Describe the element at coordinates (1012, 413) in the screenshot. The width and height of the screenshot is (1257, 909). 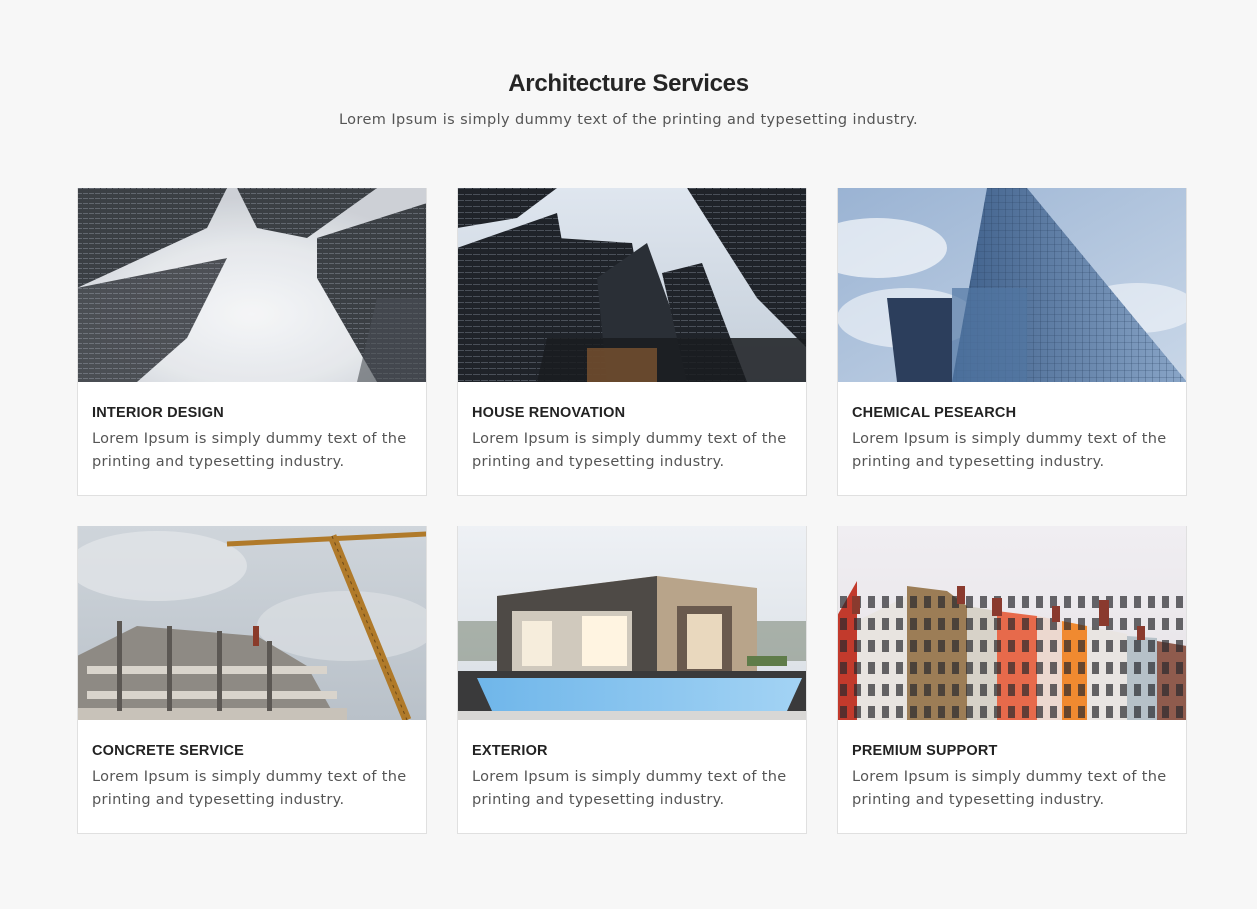
I see `card-title: CHEMICAL PESEARCH` at that location.